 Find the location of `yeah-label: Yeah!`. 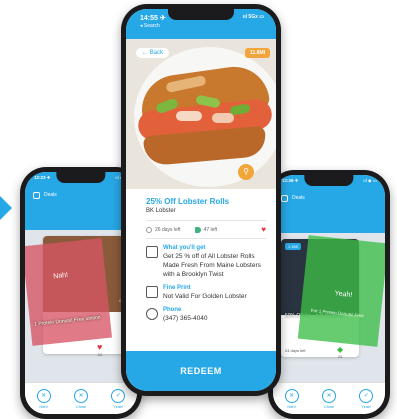

yeah-label: Yeah! is located at coordinates (343, 294).